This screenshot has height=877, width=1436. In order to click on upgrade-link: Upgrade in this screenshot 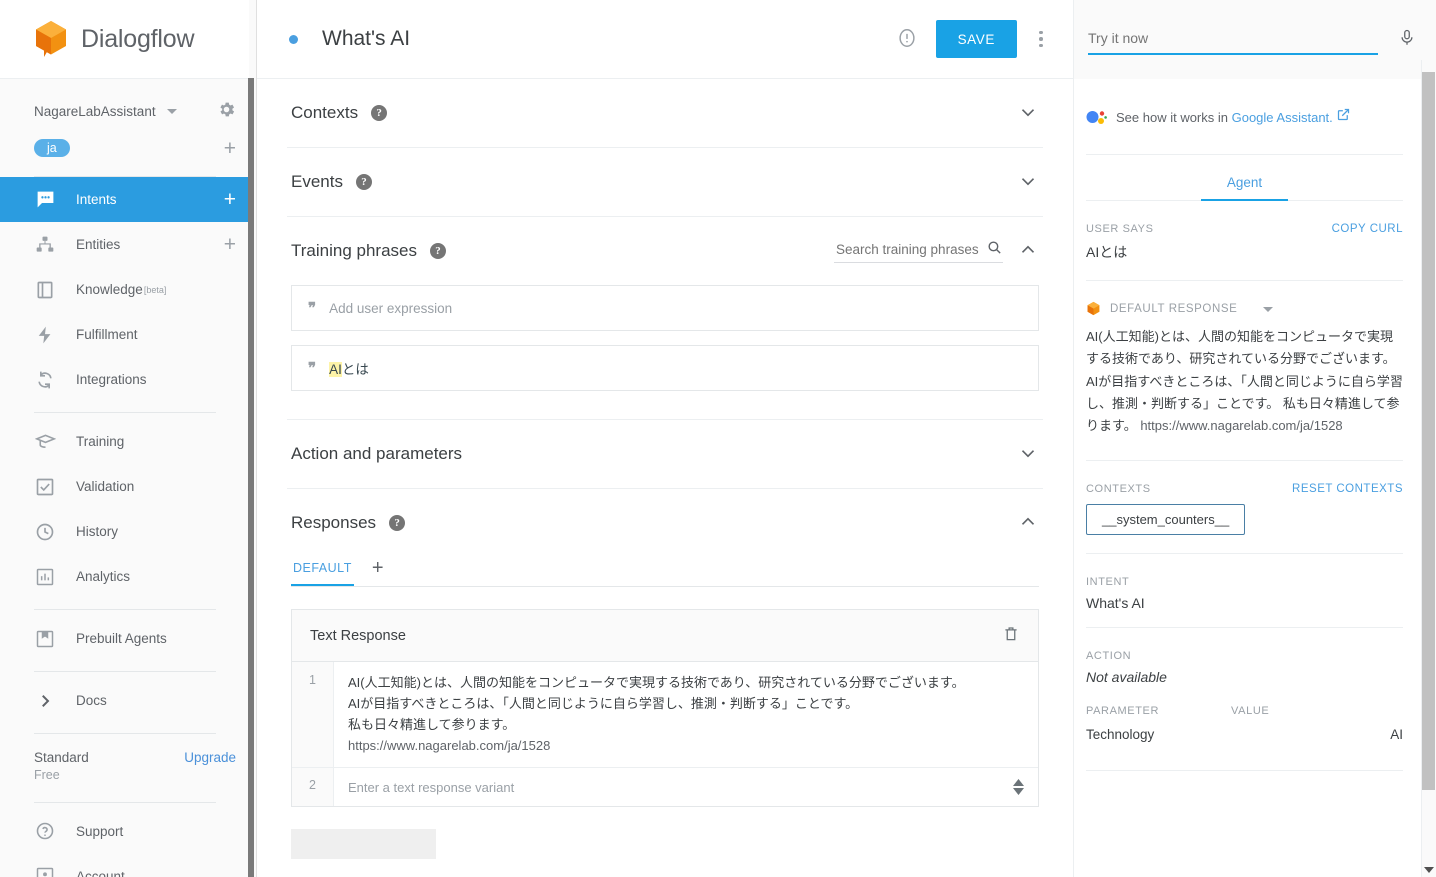, I will do `click(210, 756)`.